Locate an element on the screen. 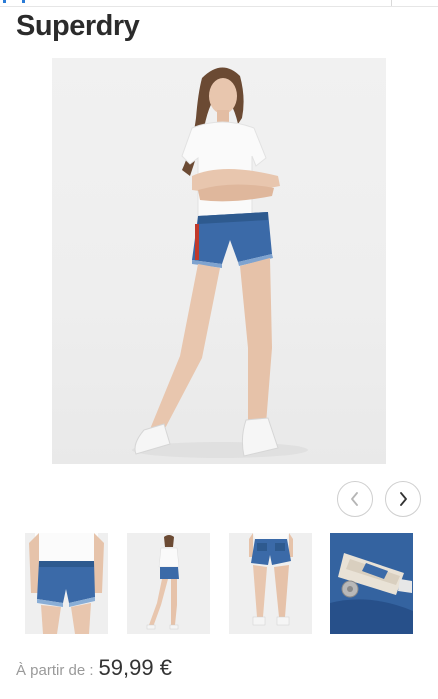 Image resolution: width=438 pixels, height=699 pixels. header-divider is located at coordinates (391, 3).